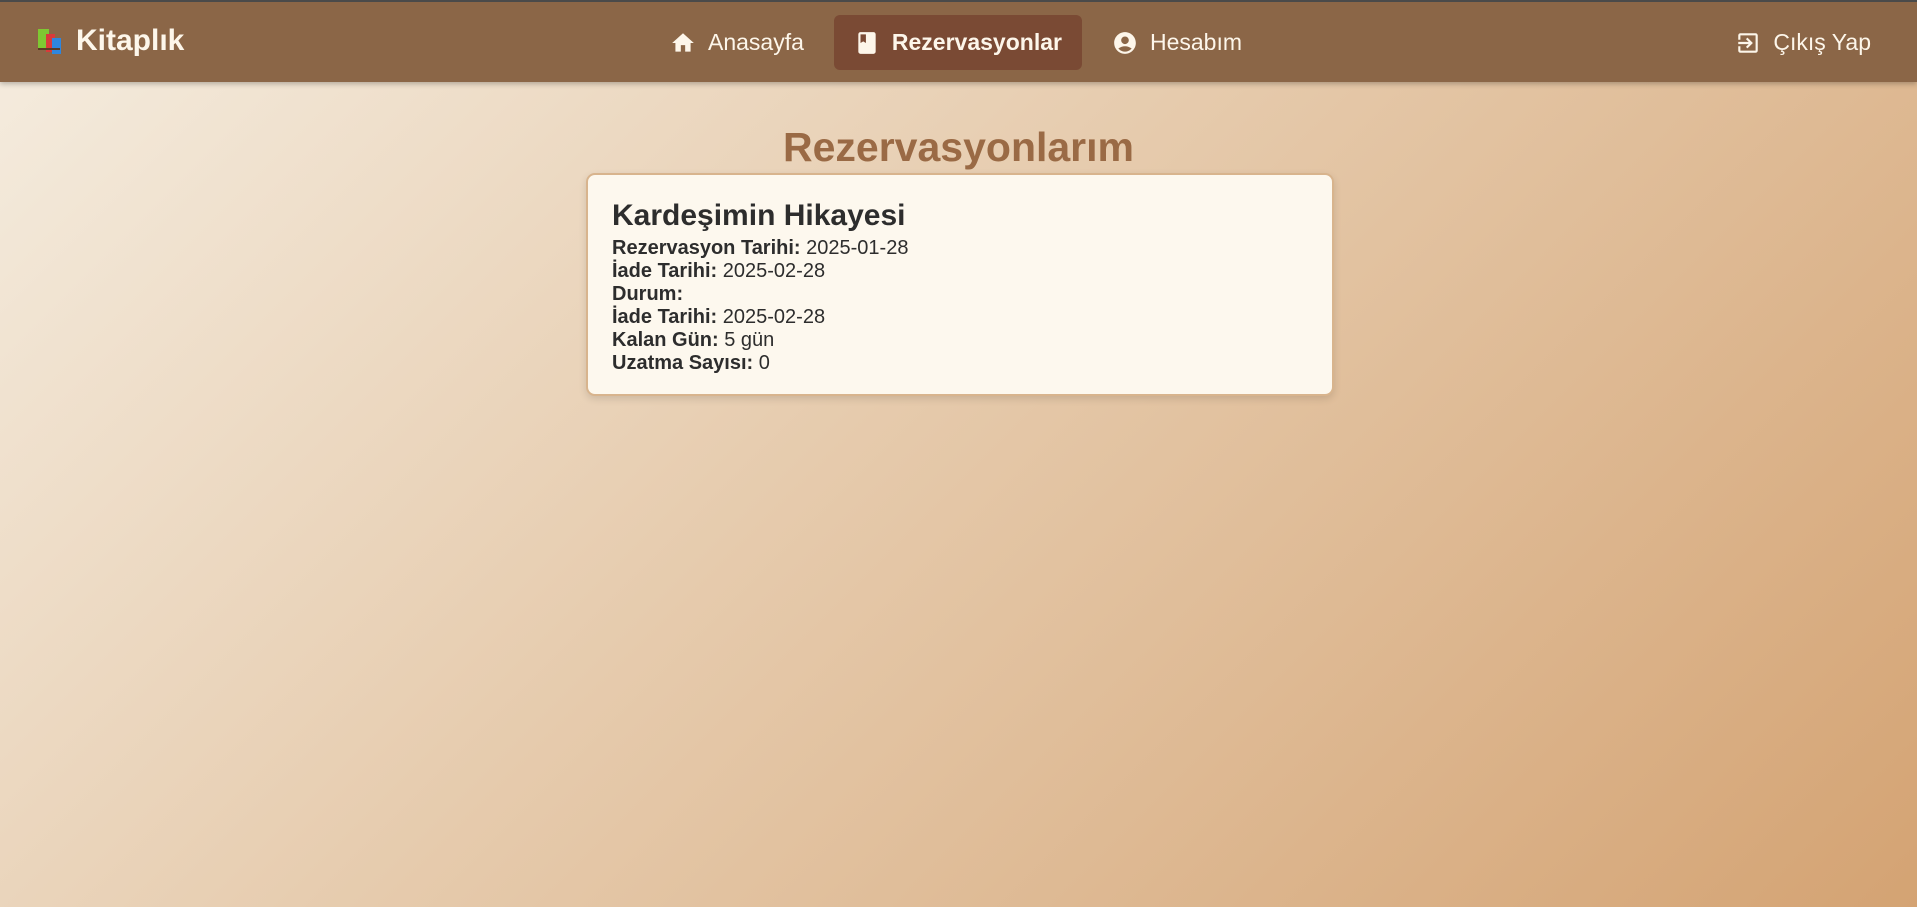 The image size is (1917, 907). Describe the element at coordinates (764, 363) in the screenshot. I see `field-value: 0` at that location.